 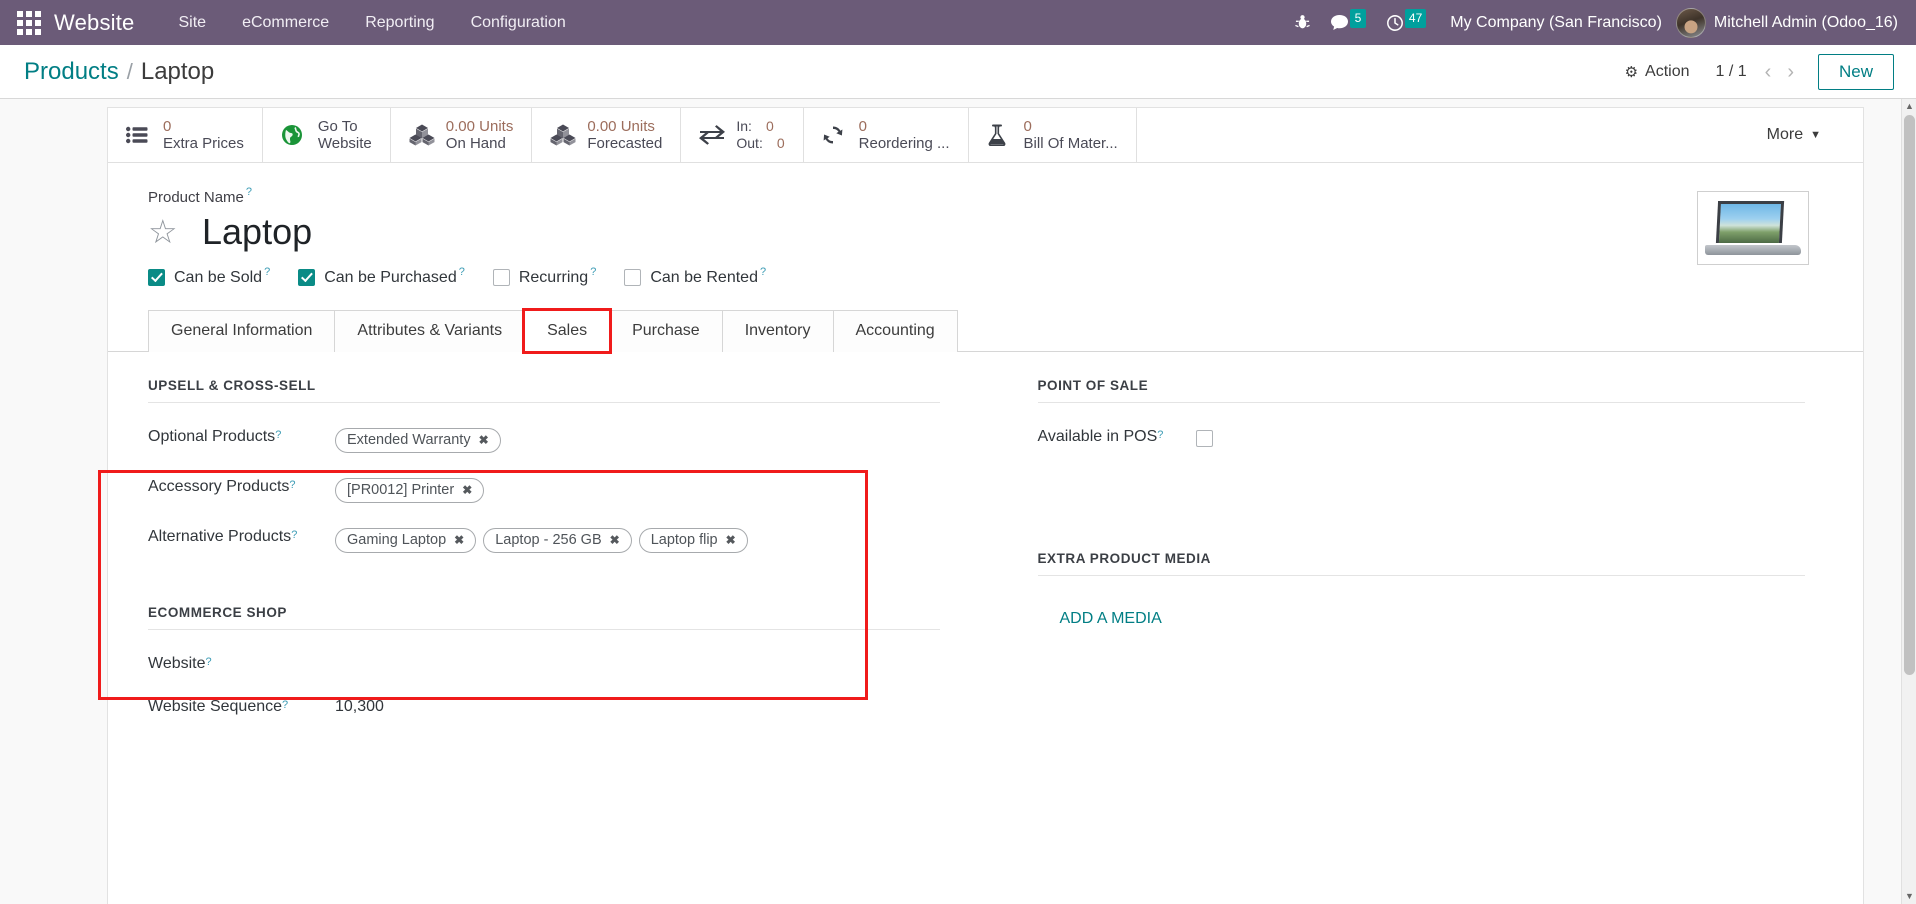 What do you see at coordinates (895, 330) in the screenshot?
I see `tab-accounting: Accounting` at bounding box center [895, 330].